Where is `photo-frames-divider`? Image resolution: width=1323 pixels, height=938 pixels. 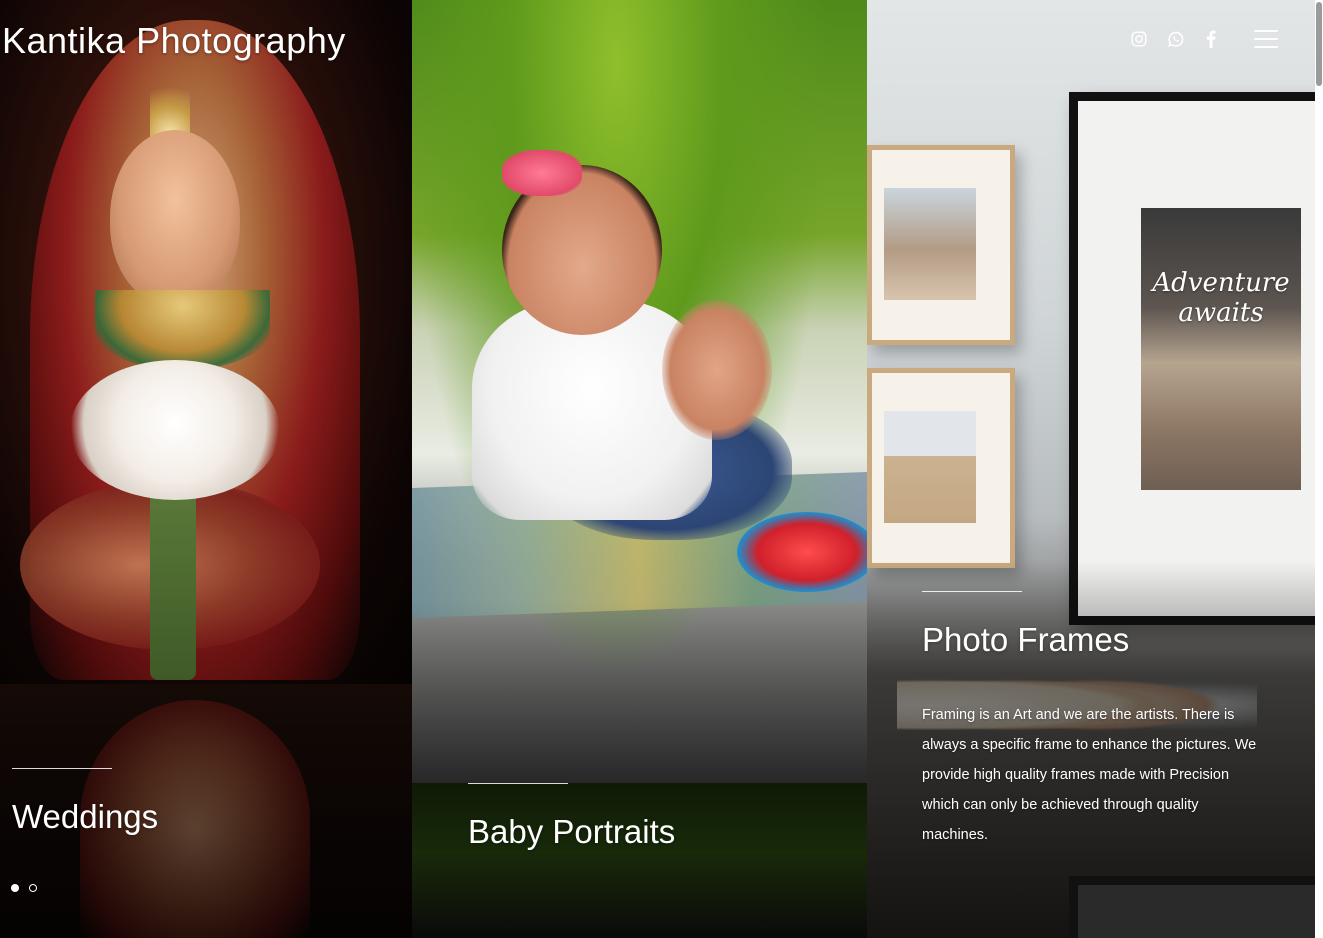 photo-frames-divider is located at coordinates (972, 591).